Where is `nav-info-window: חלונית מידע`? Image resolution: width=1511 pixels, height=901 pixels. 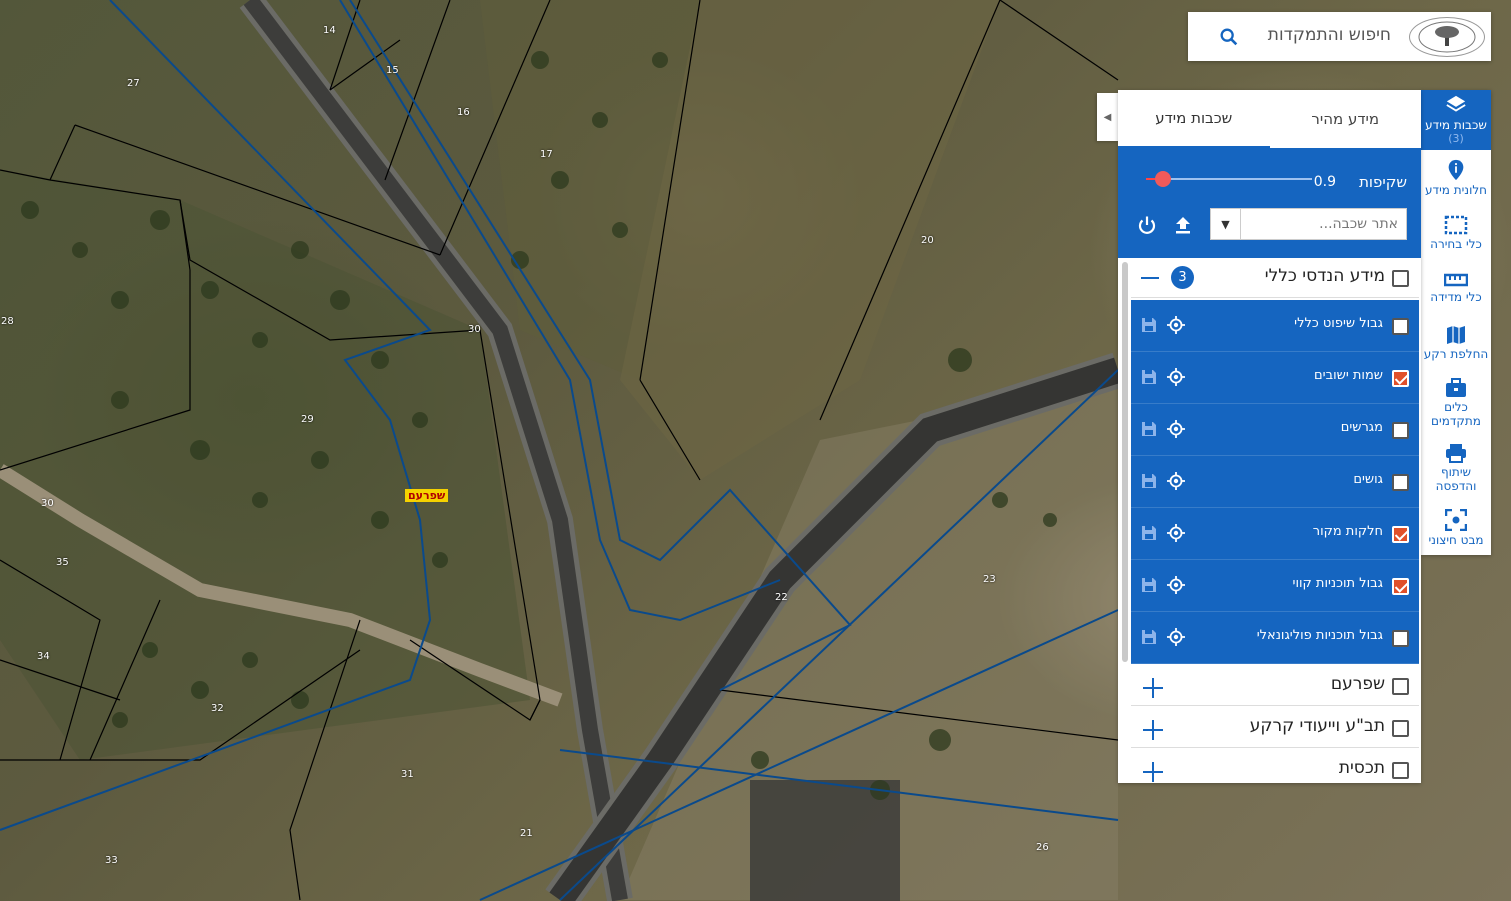
nav-info-window: חלונית מידע is located at coordinates (1456, 177).